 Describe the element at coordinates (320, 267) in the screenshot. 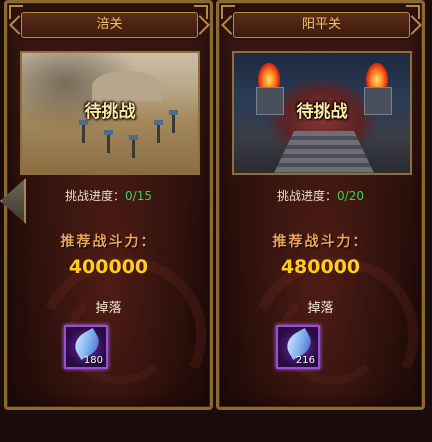

I see `recommended-power-value: 480000` at that location.